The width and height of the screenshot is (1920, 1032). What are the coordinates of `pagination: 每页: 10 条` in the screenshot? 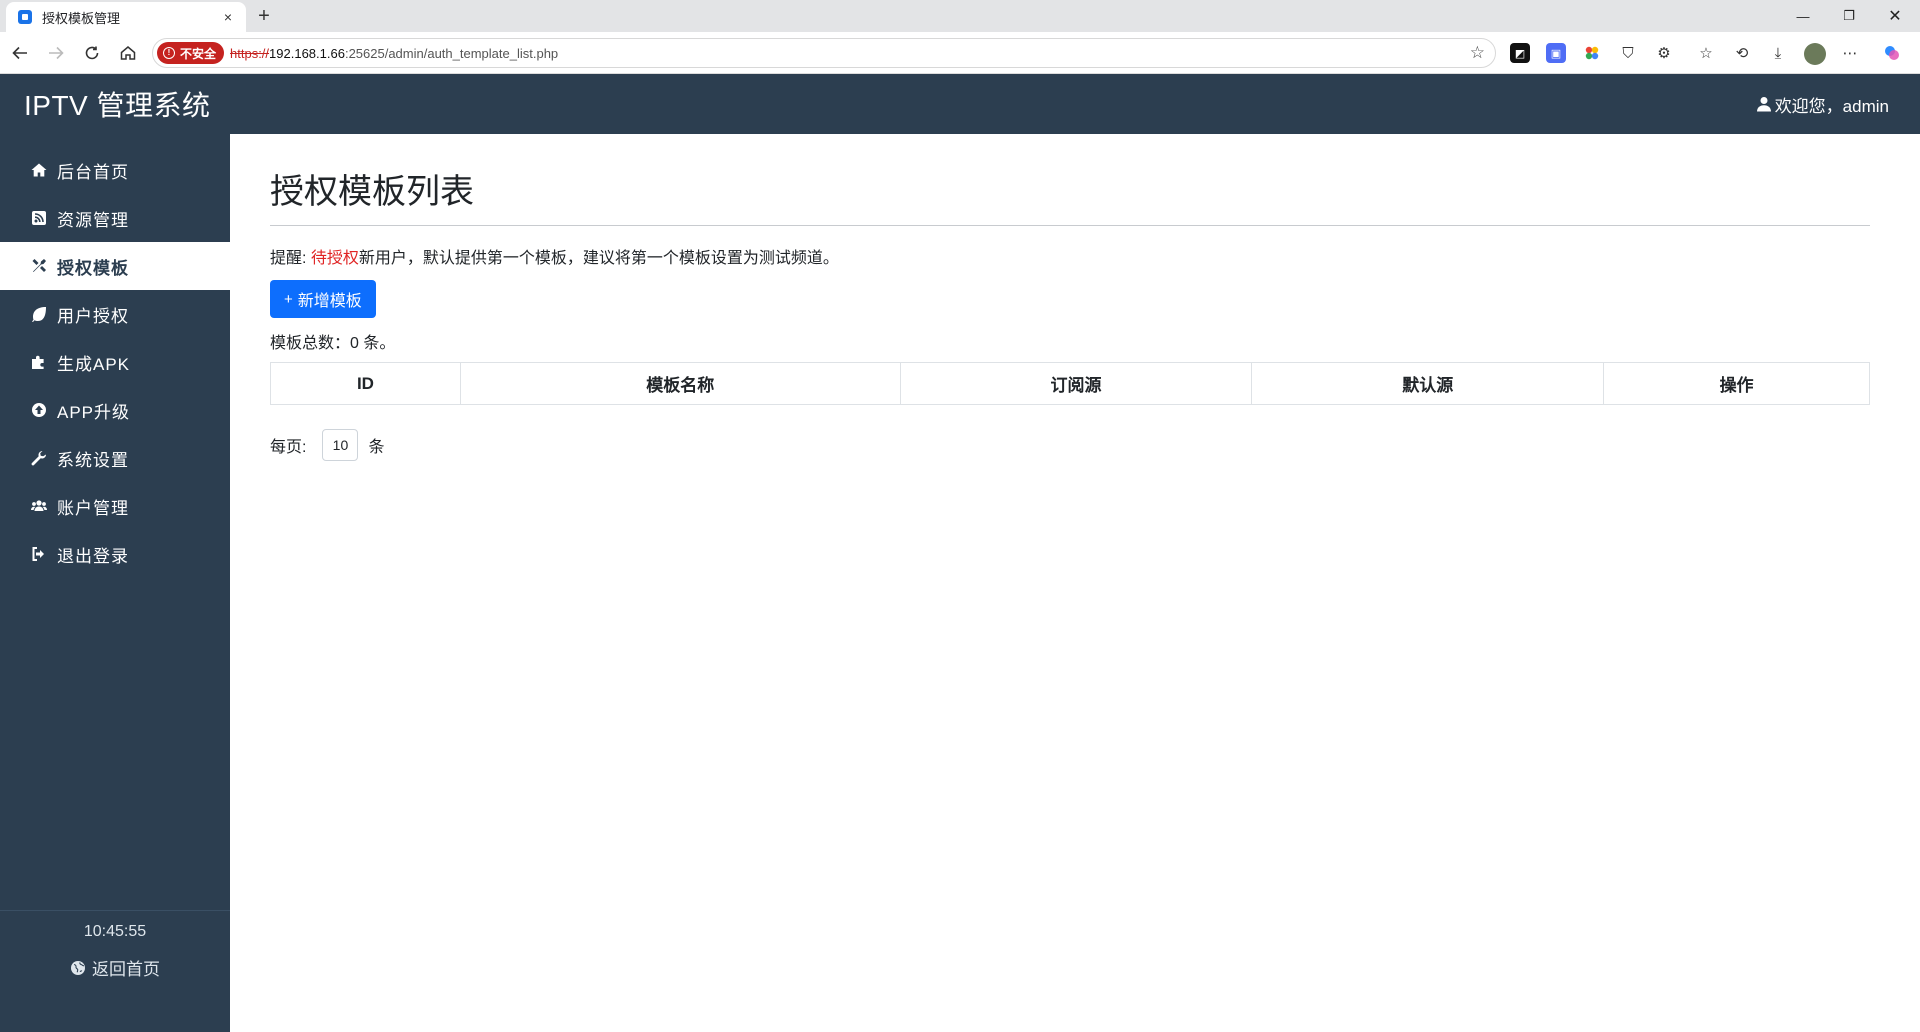 It's located at (1070, 445).